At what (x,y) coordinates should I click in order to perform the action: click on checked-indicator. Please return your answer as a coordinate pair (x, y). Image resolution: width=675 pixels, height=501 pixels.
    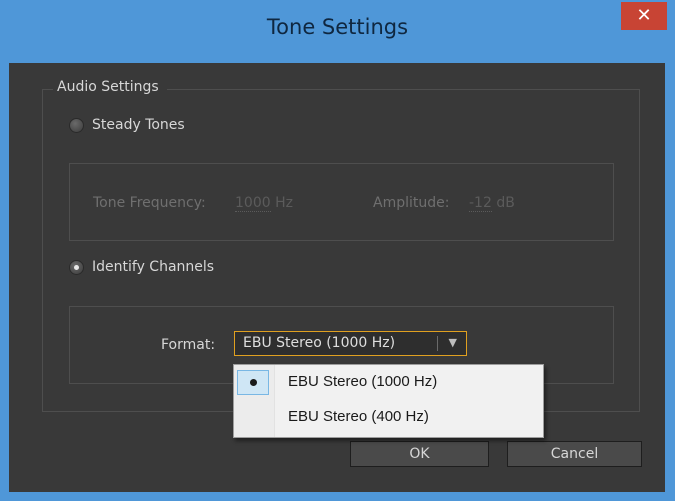
    Looking at the image, I should click on (253, 382).